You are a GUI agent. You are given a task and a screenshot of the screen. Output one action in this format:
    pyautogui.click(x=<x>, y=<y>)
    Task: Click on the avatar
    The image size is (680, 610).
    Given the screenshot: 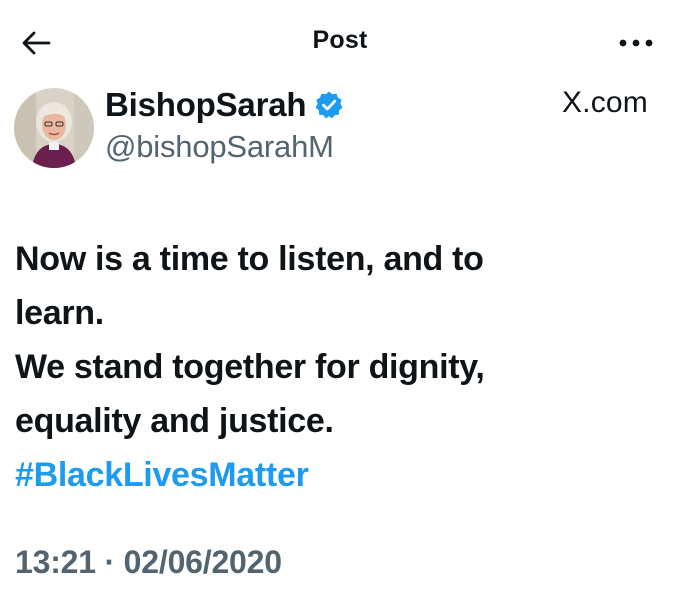 What is the action you would take?
    pyautogui.click(x=54, y=128)
    